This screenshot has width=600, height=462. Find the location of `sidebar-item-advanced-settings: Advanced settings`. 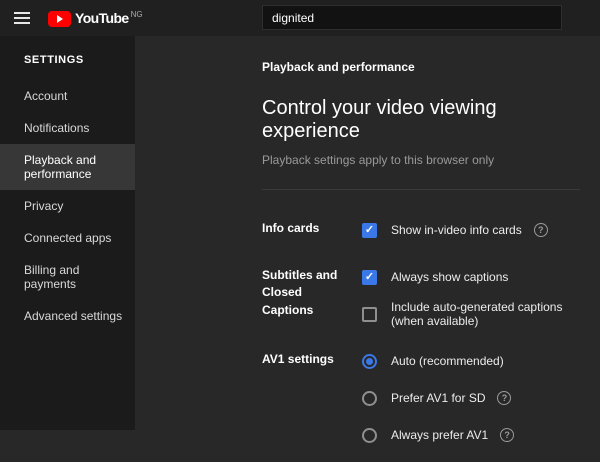

sidebar-item-advanced-settings: Advanced settings is located at coordinates (67, 316).